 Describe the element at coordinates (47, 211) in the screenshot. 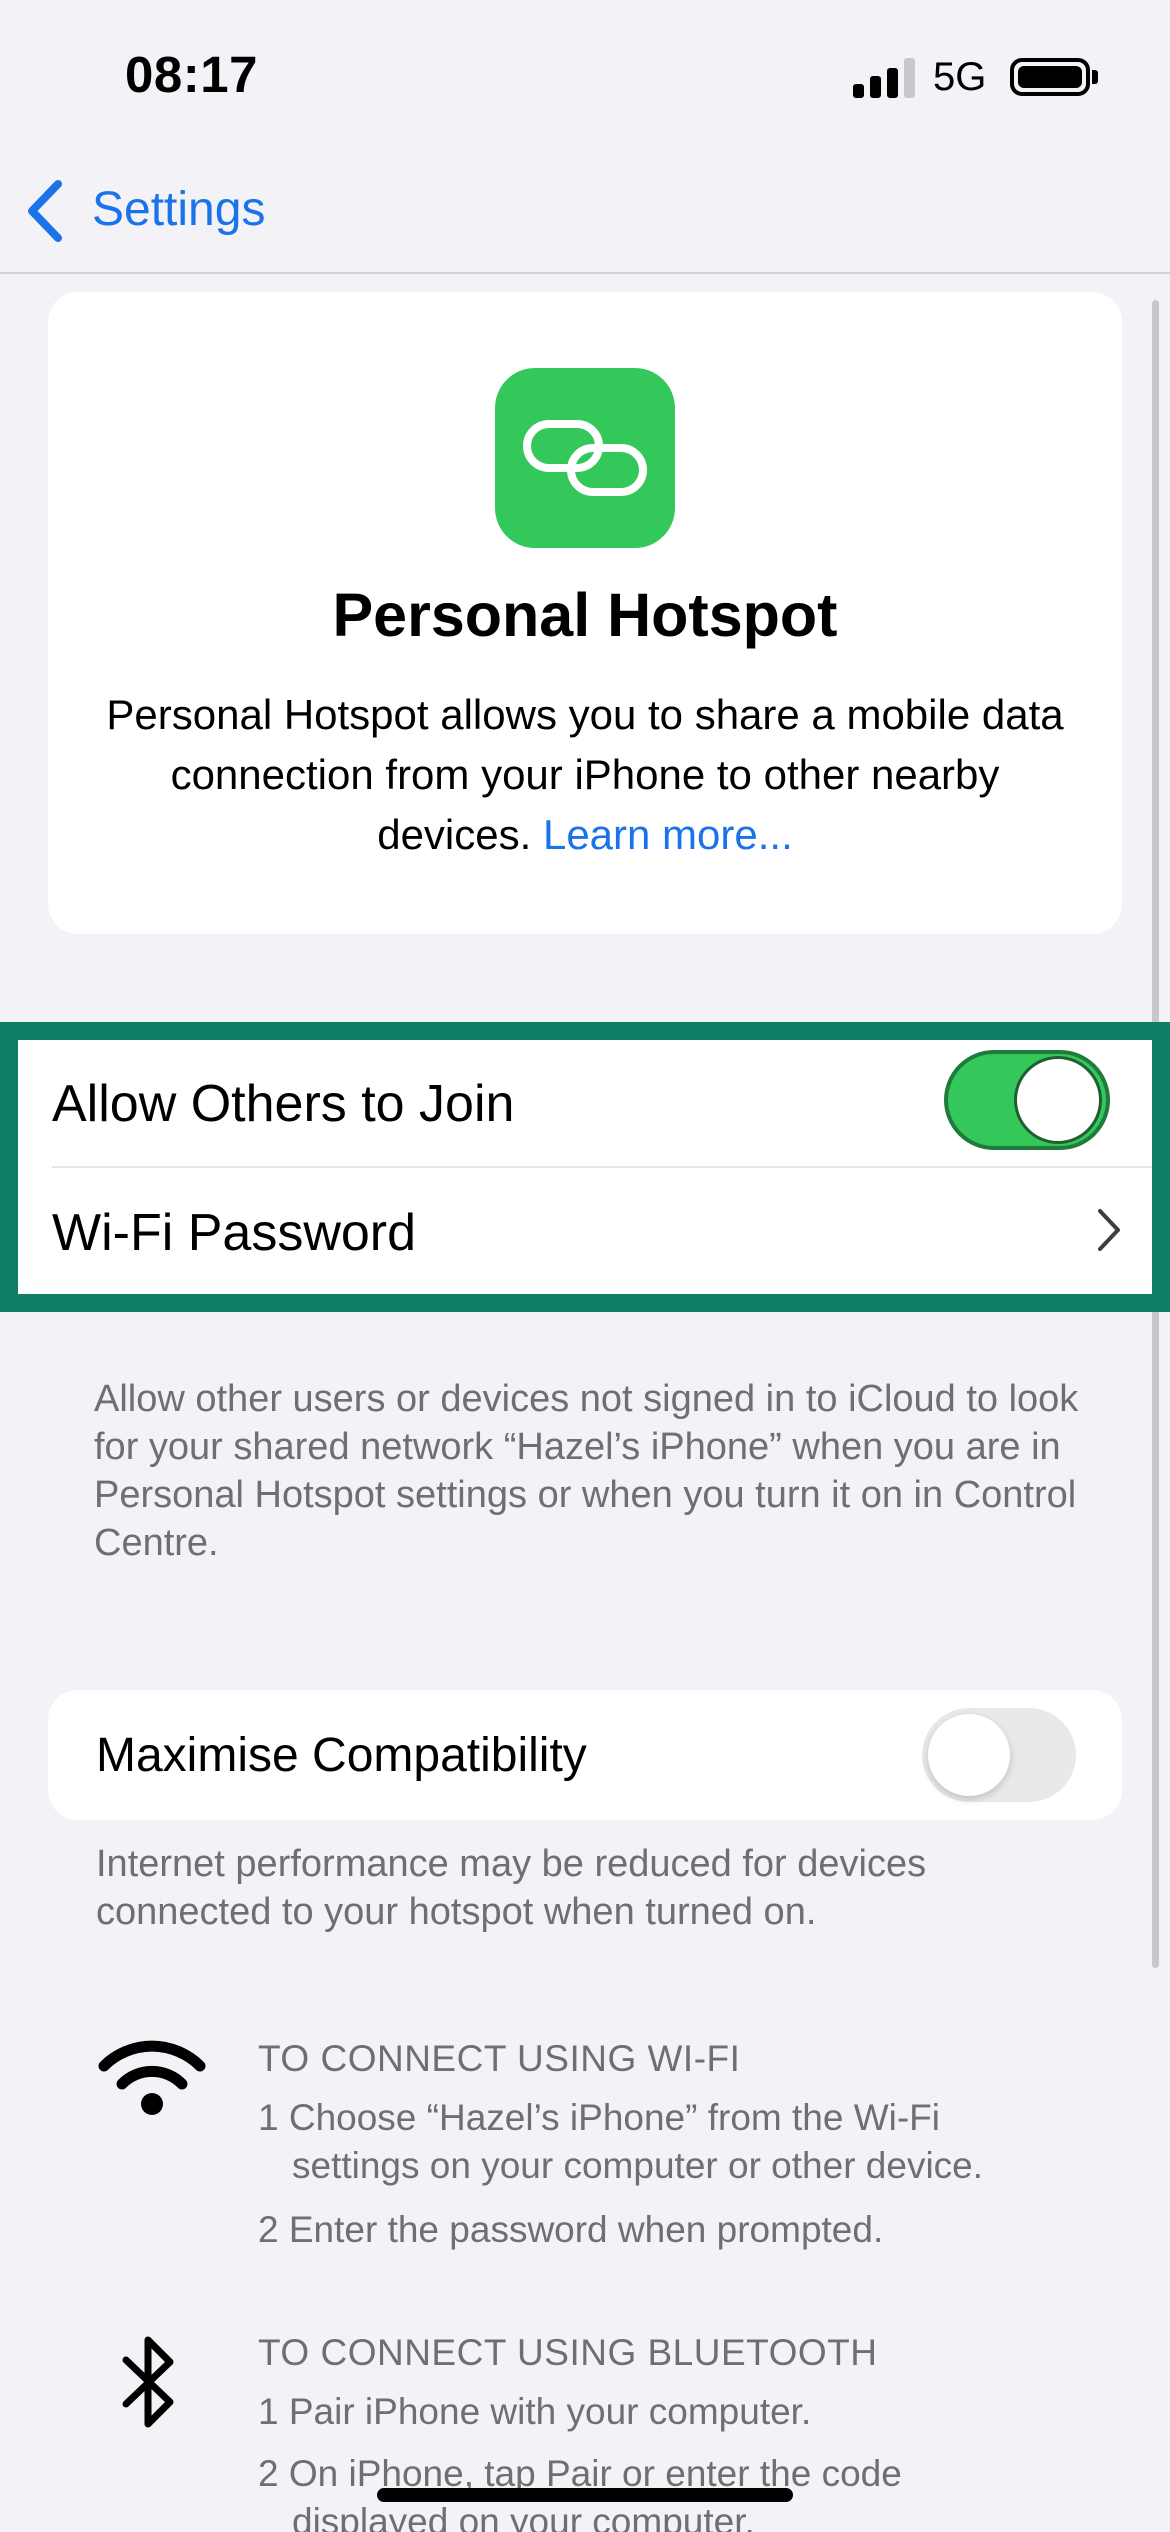

I see `chevron-left-icon` at that location.